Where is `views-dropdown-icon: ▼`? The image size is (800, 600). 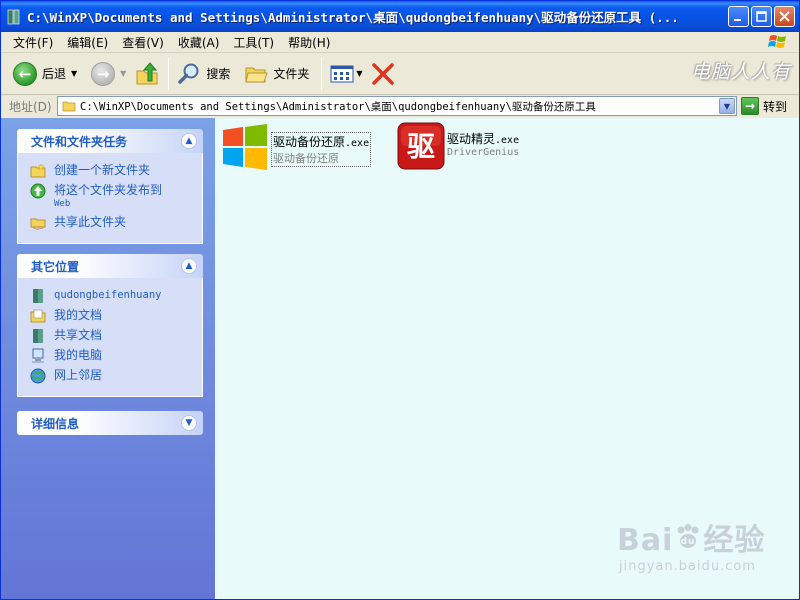
views-dropdown-icon: ▼ is located at coordinates (359, 73).